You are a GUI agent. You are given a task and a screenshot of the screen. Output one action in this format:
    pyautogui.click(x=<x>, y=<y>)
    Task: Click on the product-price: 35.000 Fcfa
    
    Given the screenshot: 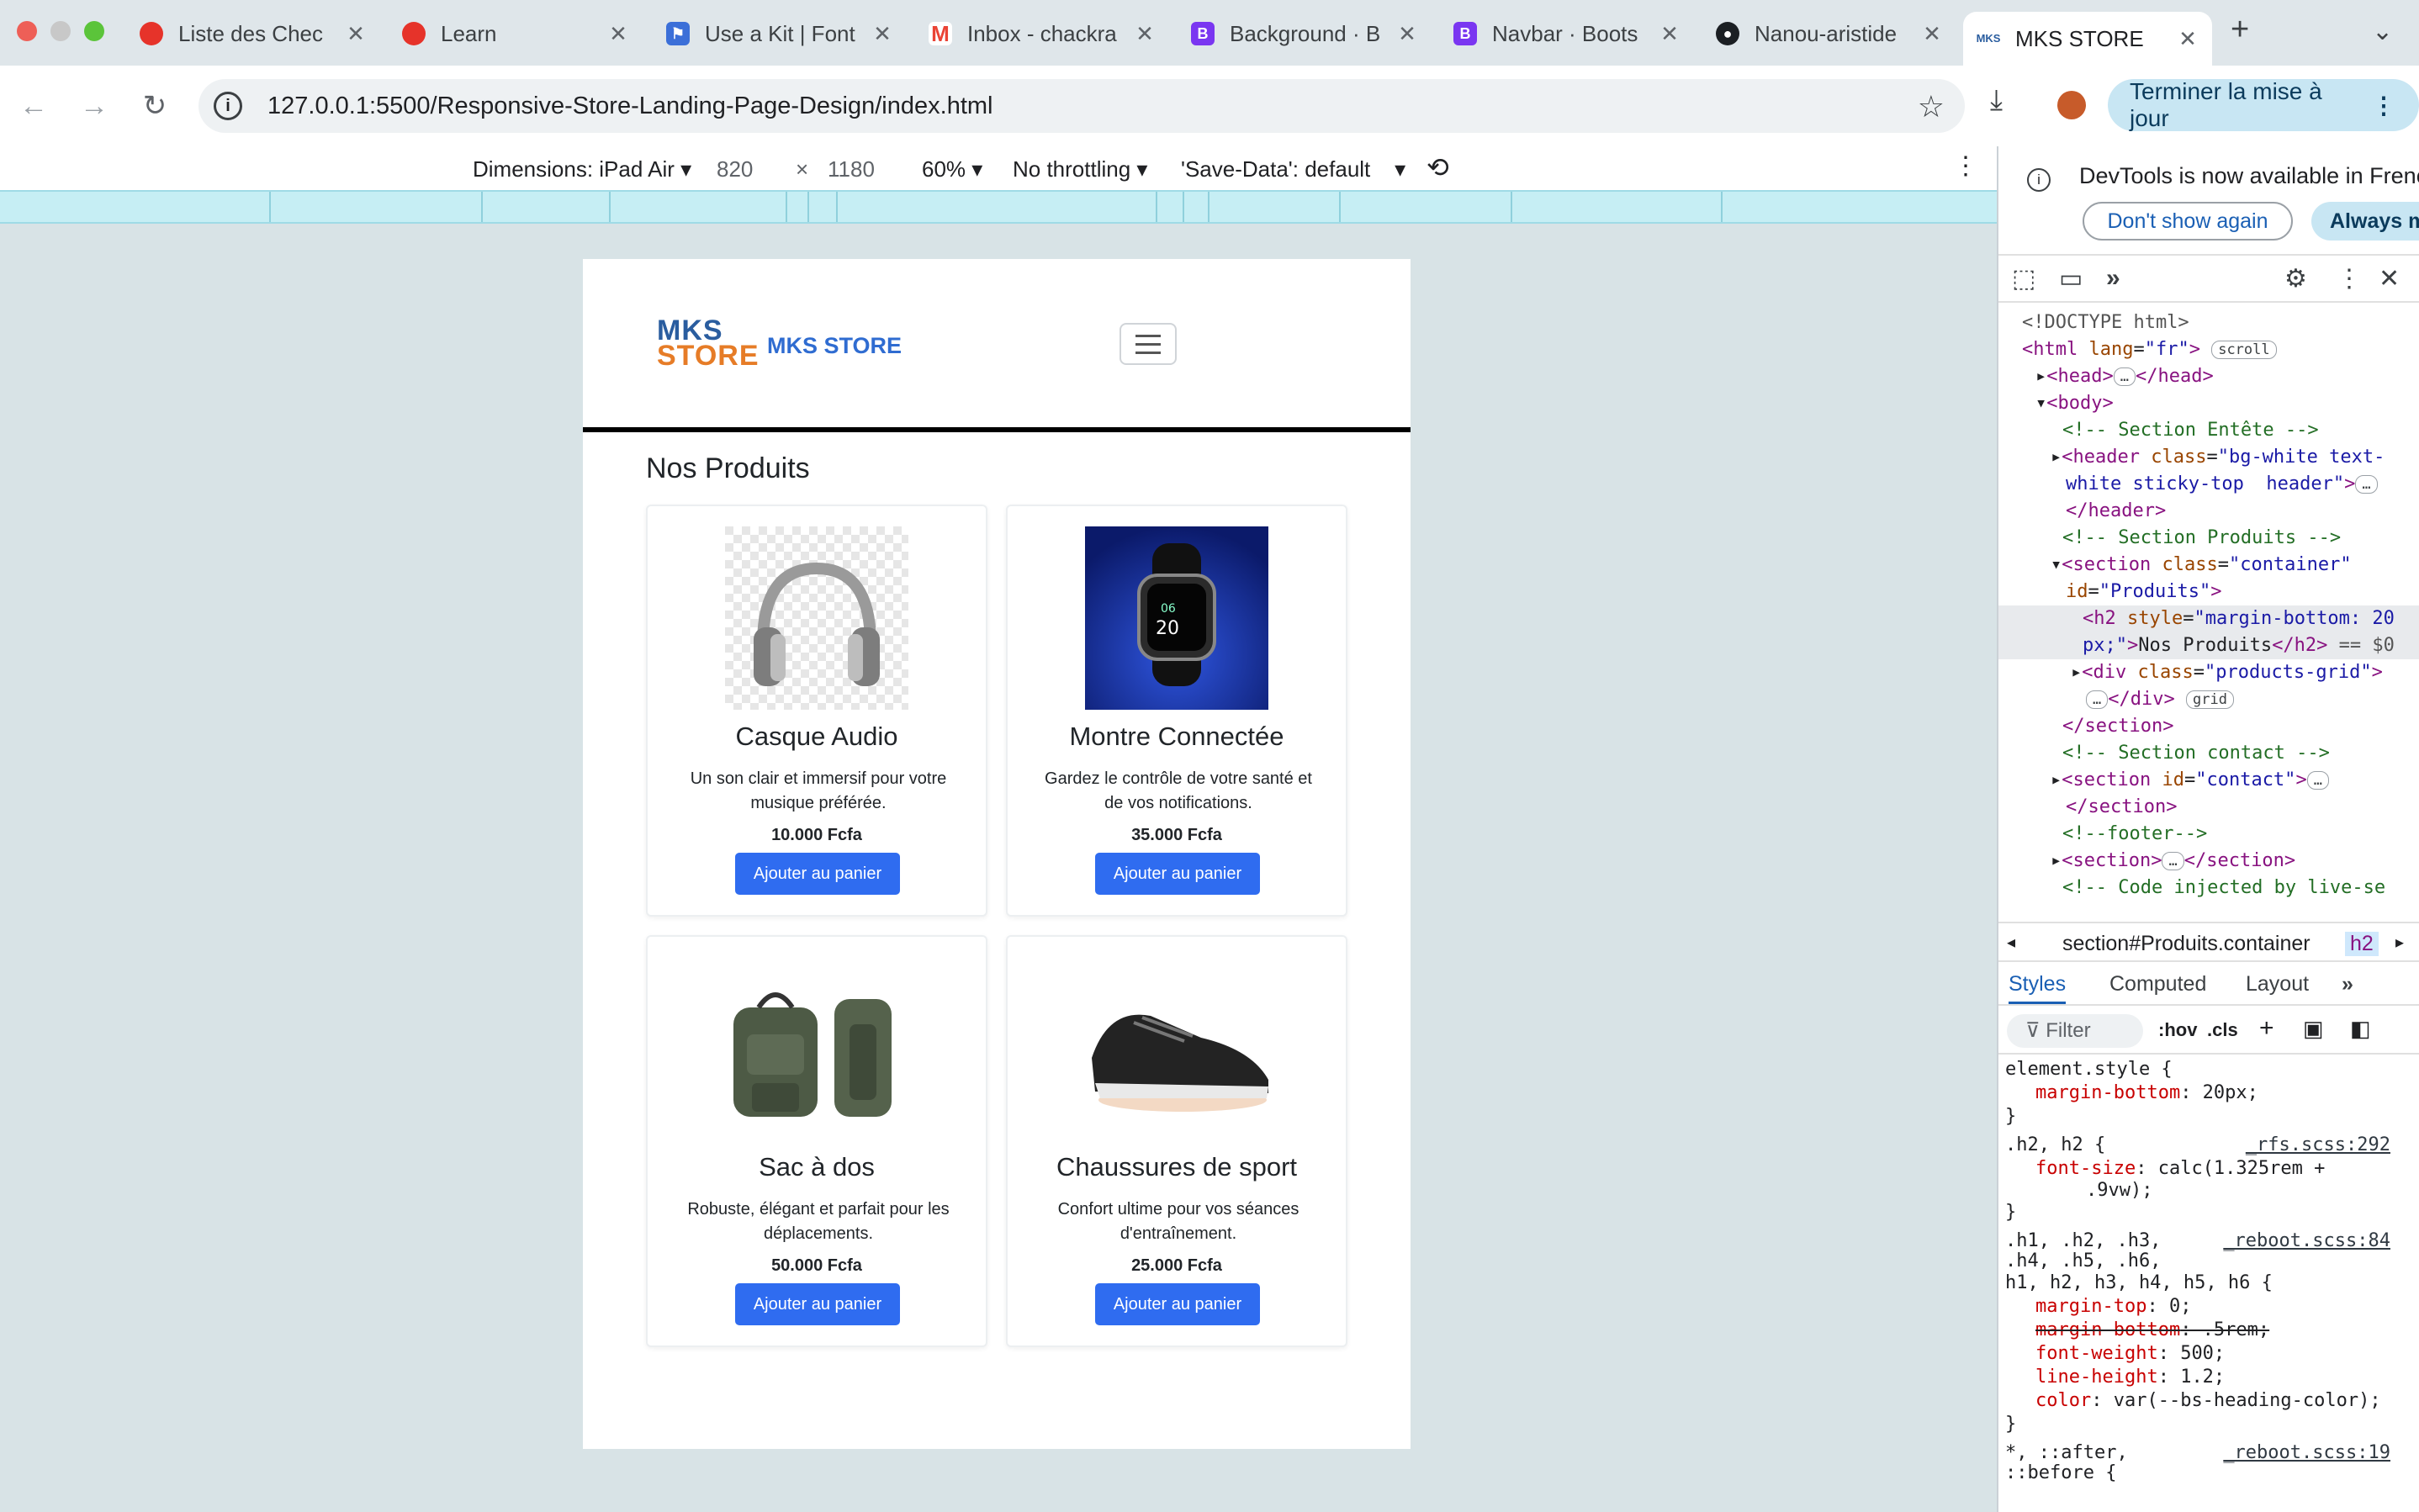 What is the action you would take?
    pyautogui.click(x=1176, y=835)
    